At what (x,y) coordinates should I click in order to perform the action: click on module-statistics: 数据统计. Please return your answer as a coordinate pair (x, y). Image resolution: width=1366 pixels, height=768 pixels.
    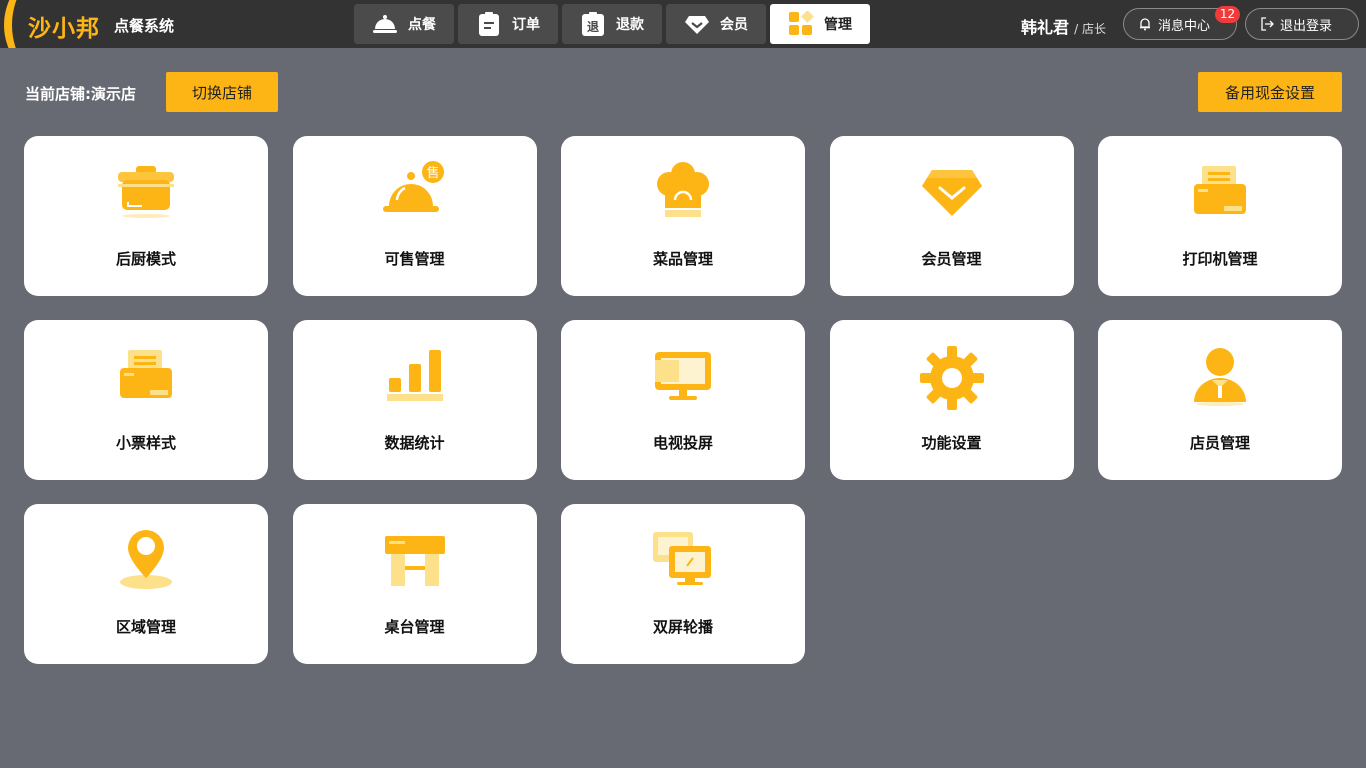
    Looking at the image, I should click on (414, 400).